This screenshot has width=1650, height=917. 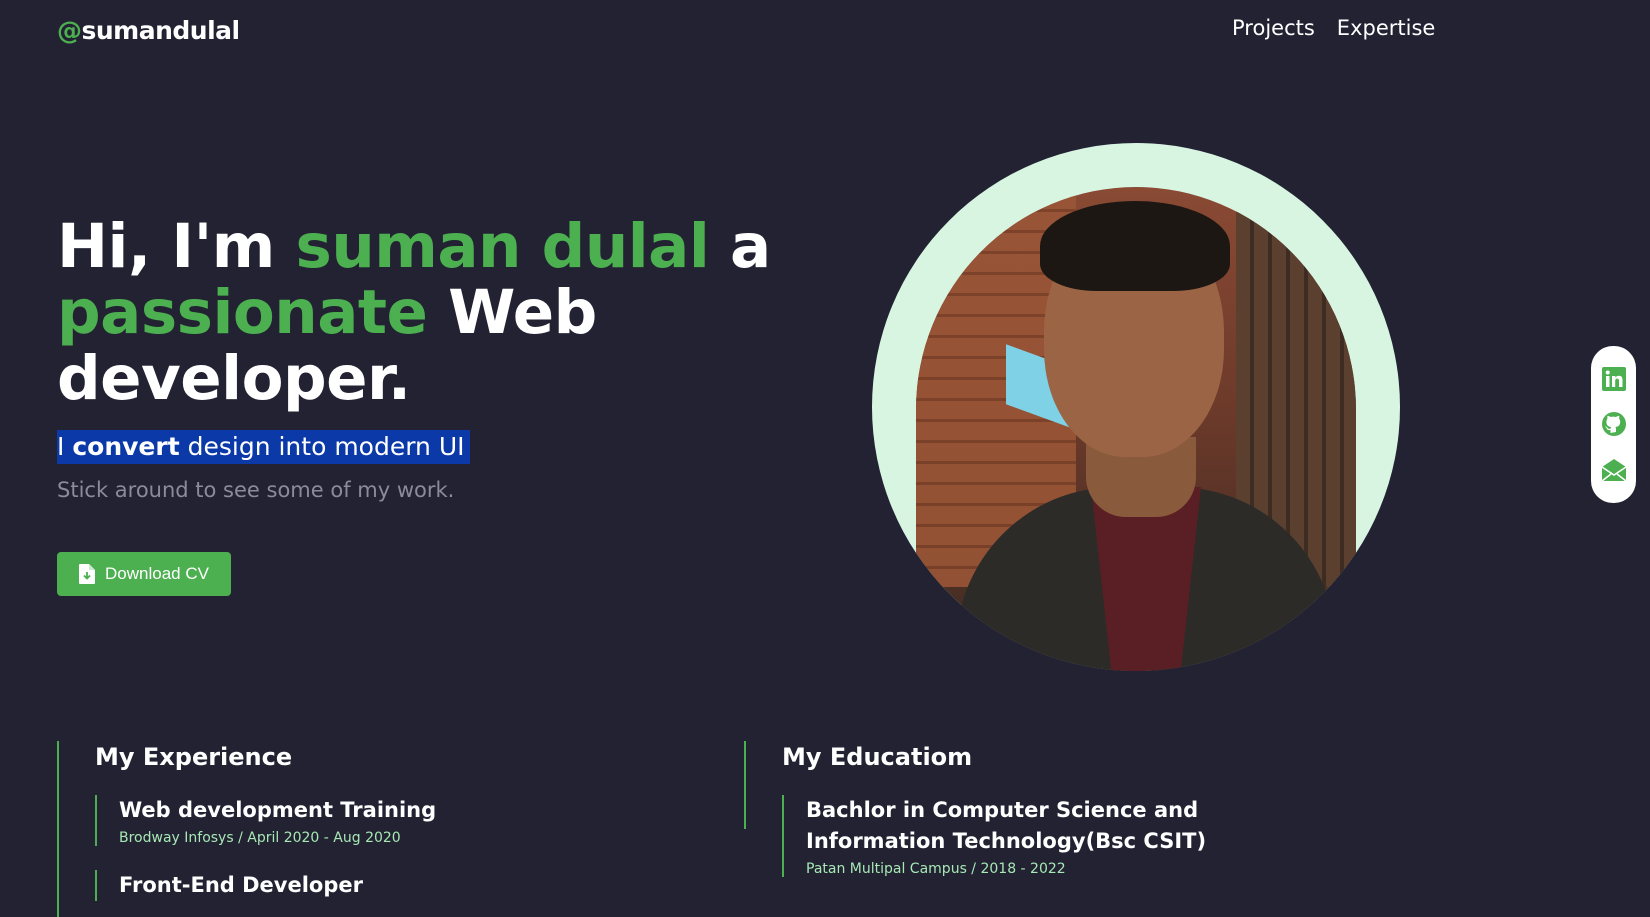 What do you see at coordinates (740, 246) in the screenshot?
I see `hero-title-a: a` at bounding box center [740, 246].